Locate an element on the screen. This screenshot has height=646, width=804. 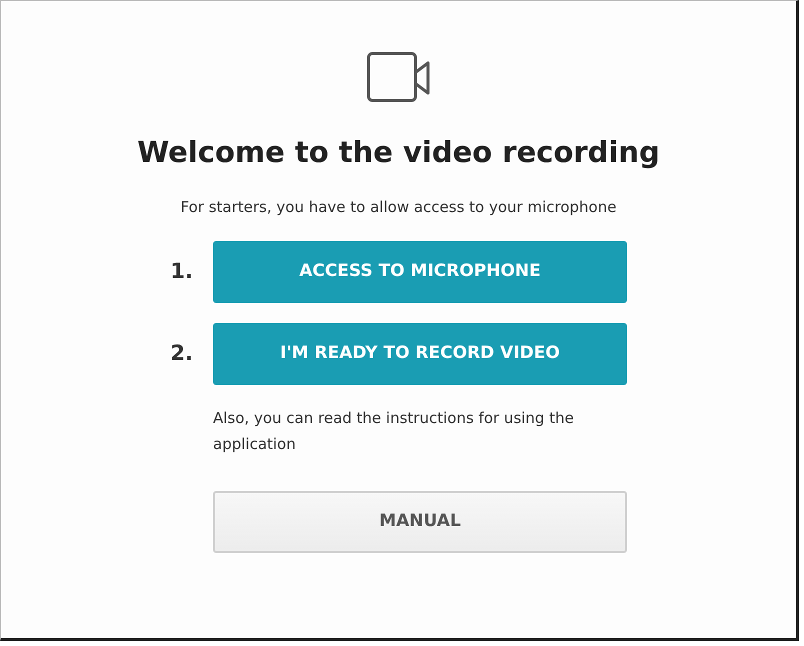
manual-button: MANUAL is located at coordinates (420, 521).